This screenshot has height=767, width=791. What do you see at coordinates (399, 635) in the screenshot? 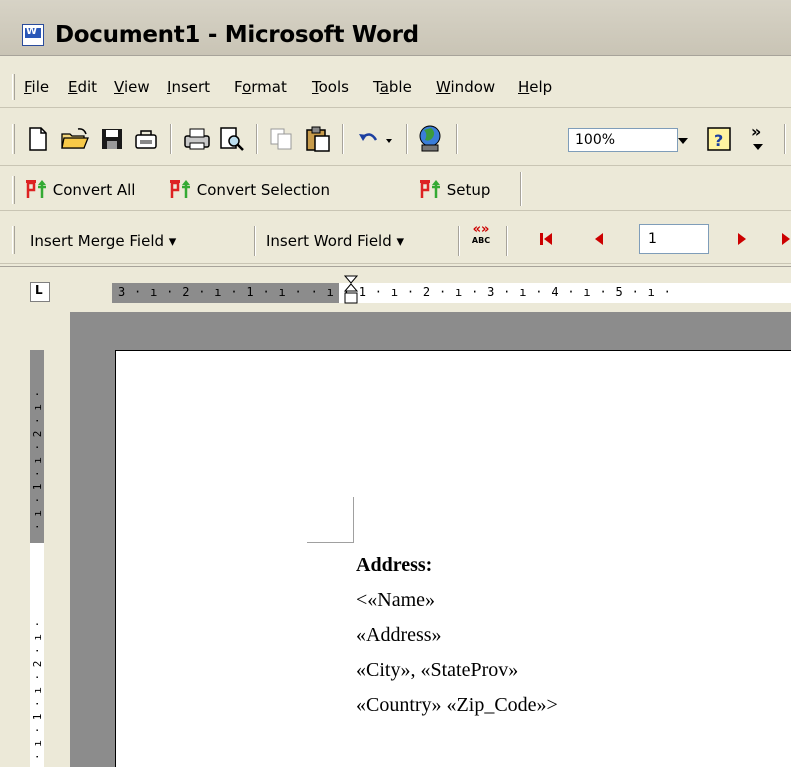
I see `merge-line-address: «Address»` at bounding box center [399, 635].